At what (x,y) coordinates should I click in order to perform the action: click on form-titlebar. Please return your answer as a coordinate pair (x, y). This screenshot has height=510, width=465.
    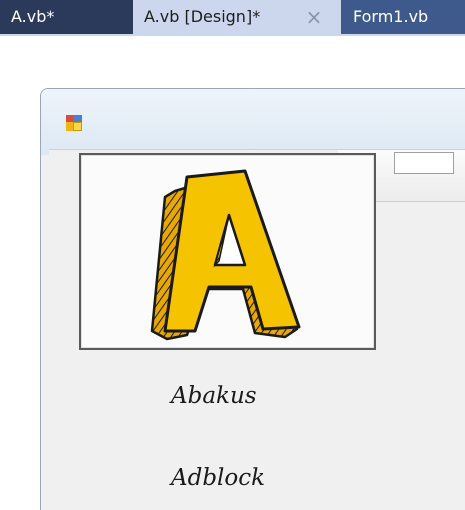
    Looking at the image, I should click on (253, 122).